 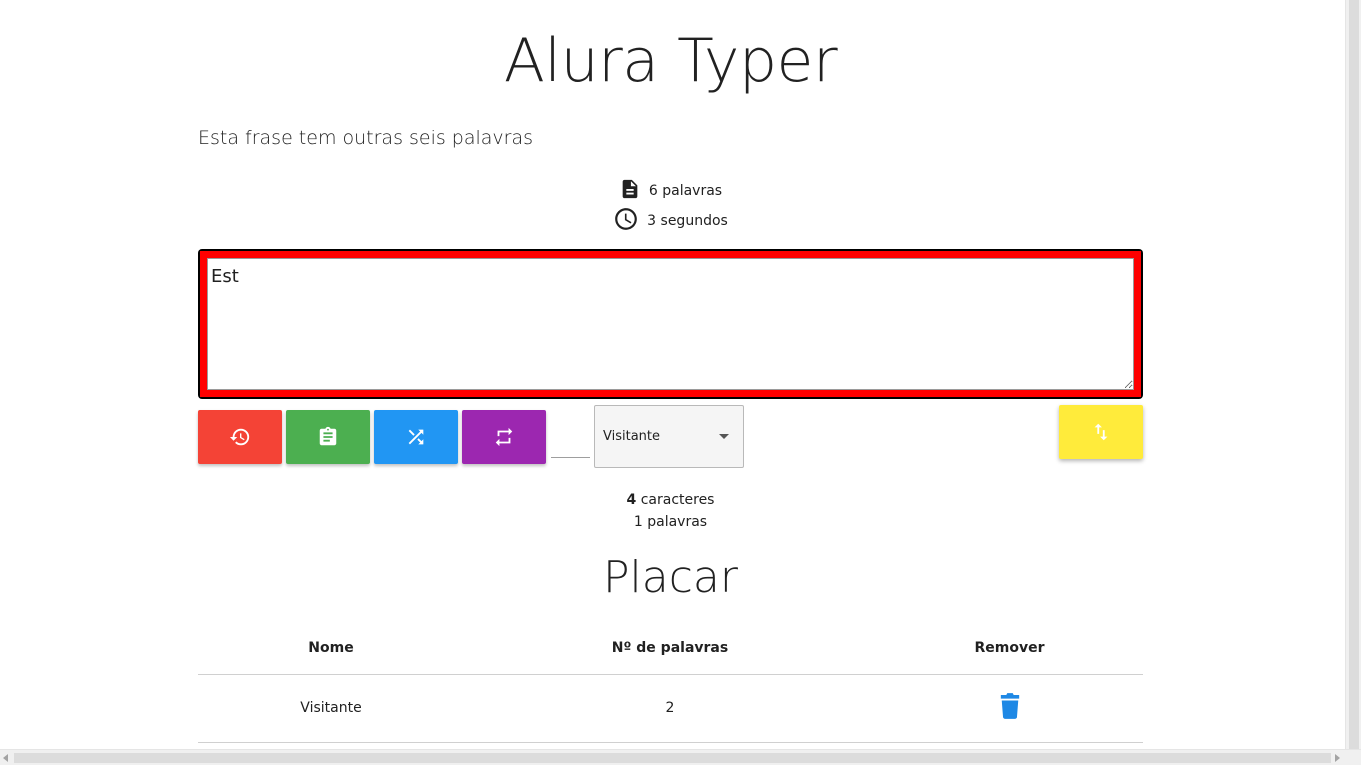 What do you see at coordinates (5, 758) in the screenshot?
I see `scroll-left-icon` at bounding box center [5, 758].